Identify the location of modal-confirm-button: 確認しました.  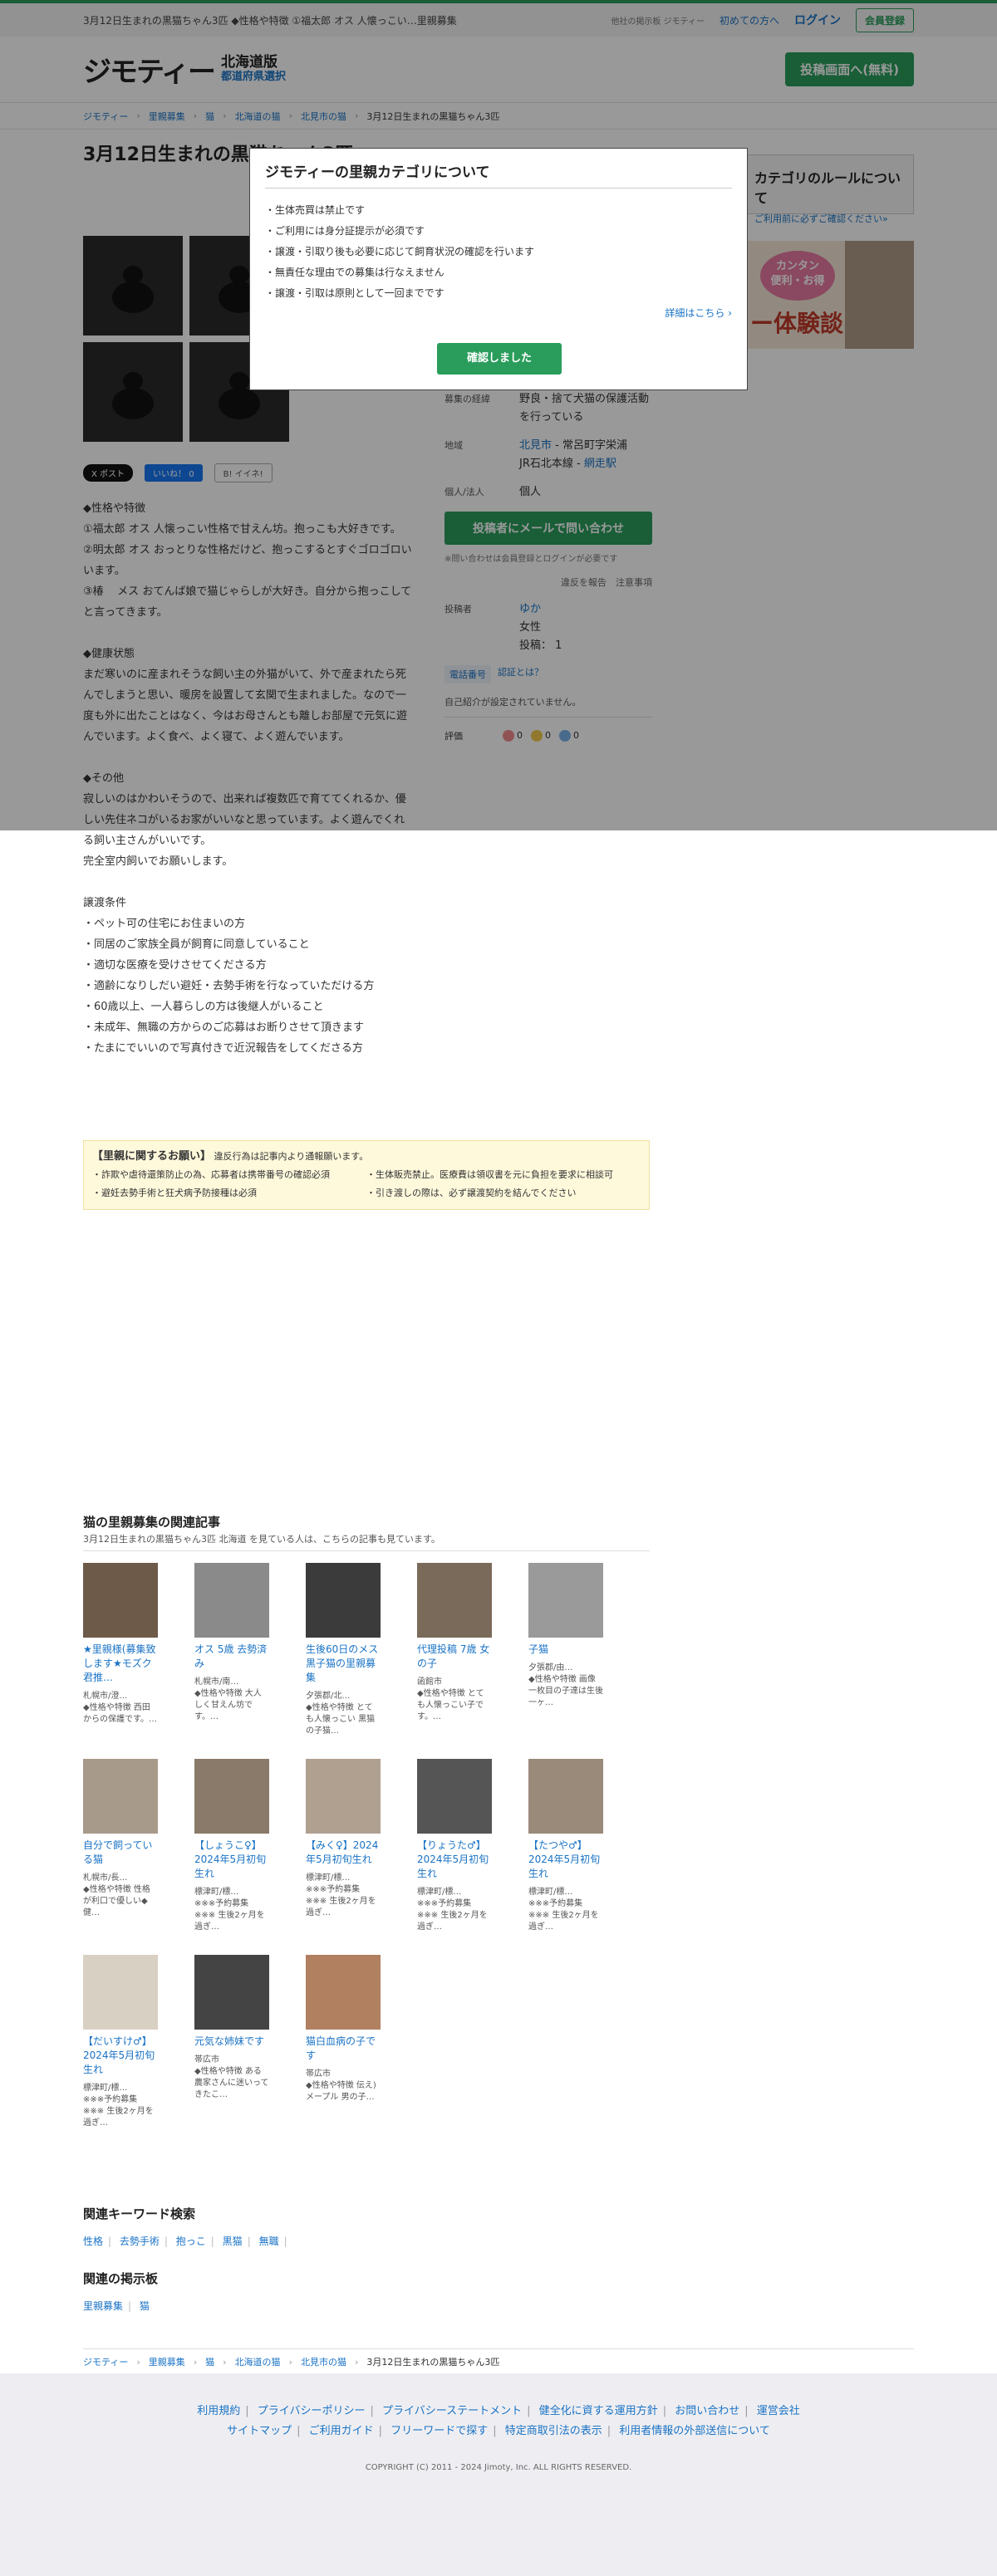
(500, 359).